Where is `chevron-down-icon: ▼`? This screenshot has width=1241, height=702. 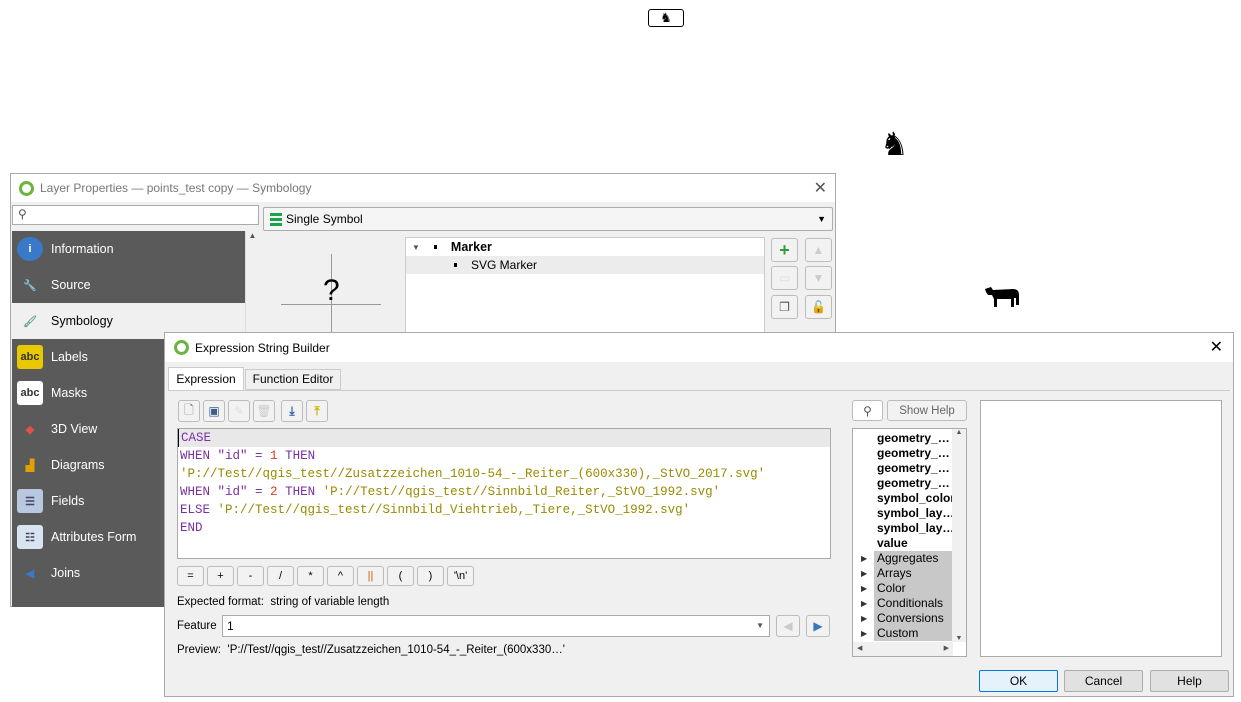
chevron-down-icon: ▼ is located at coordinates (821, 219).